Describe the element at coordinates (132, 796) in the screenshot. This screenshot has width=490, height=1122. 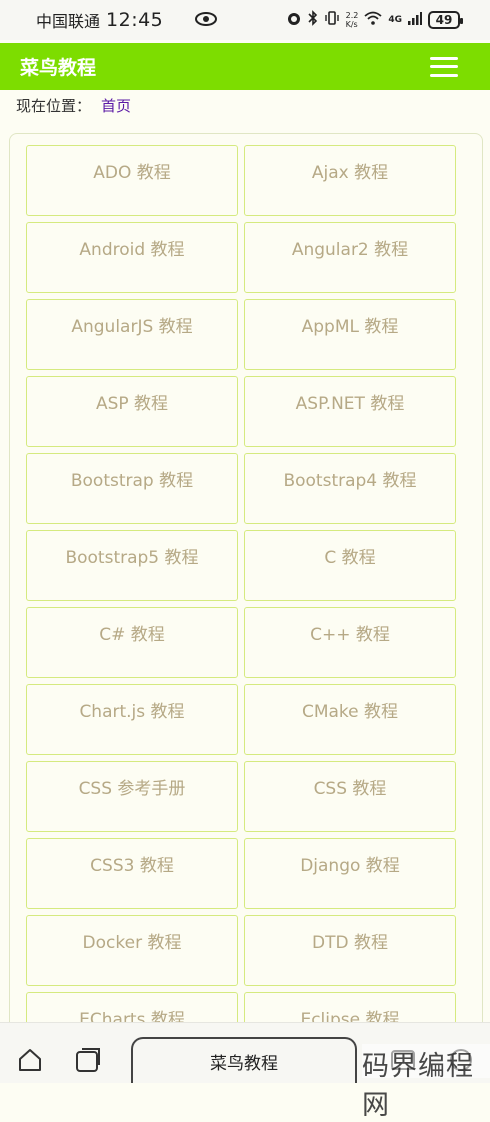
I see `tutorial-card: CSS 参考手册` at that location.